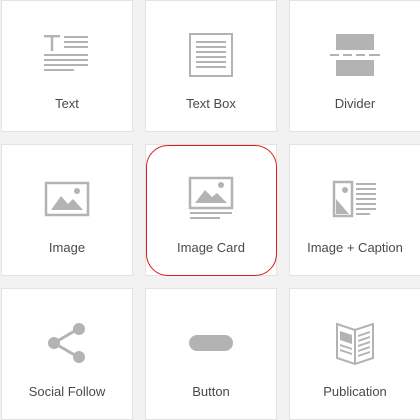  What do you see at coordinates (67, 391) in the screenshot?
I see `block-label: Social Follow` at bounding box center [67, 391].